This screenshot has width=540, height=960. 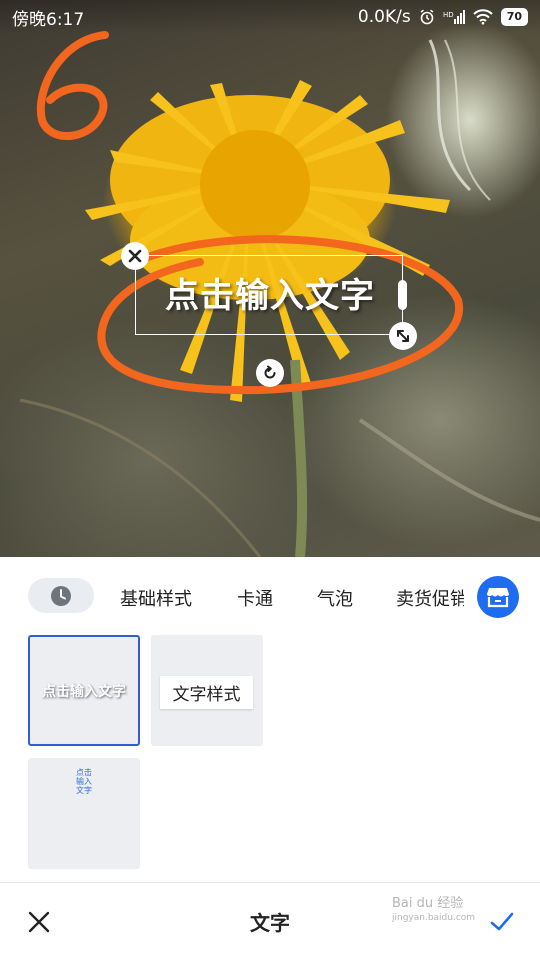 I want to click on sticker-scale-button, so click(x=403, y=336).